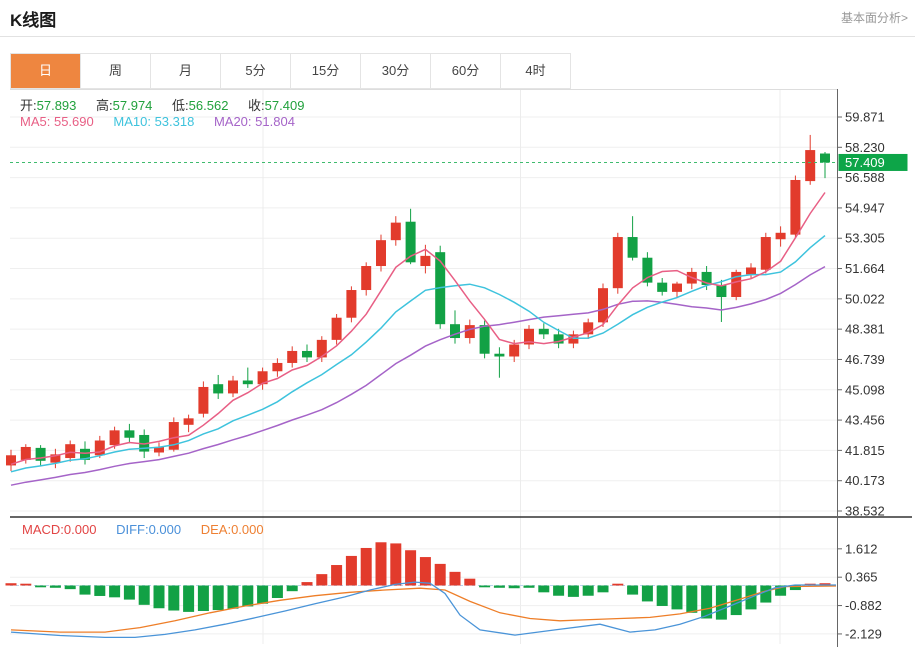 This screenshot has width=915, height=647. I want to click on current-price-badge-value: 57.409, so click(865, 162).